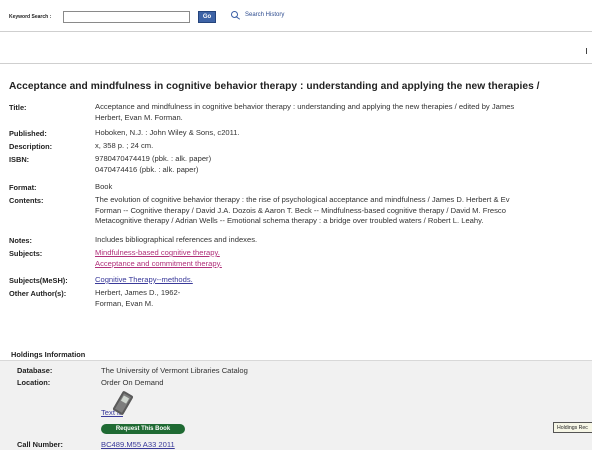 The width and height of the screenshot is (592, 450). Describe the element at coordinates (19, 159) in the screenshot. I see `field-label-isbn: ISBN:` at that location.